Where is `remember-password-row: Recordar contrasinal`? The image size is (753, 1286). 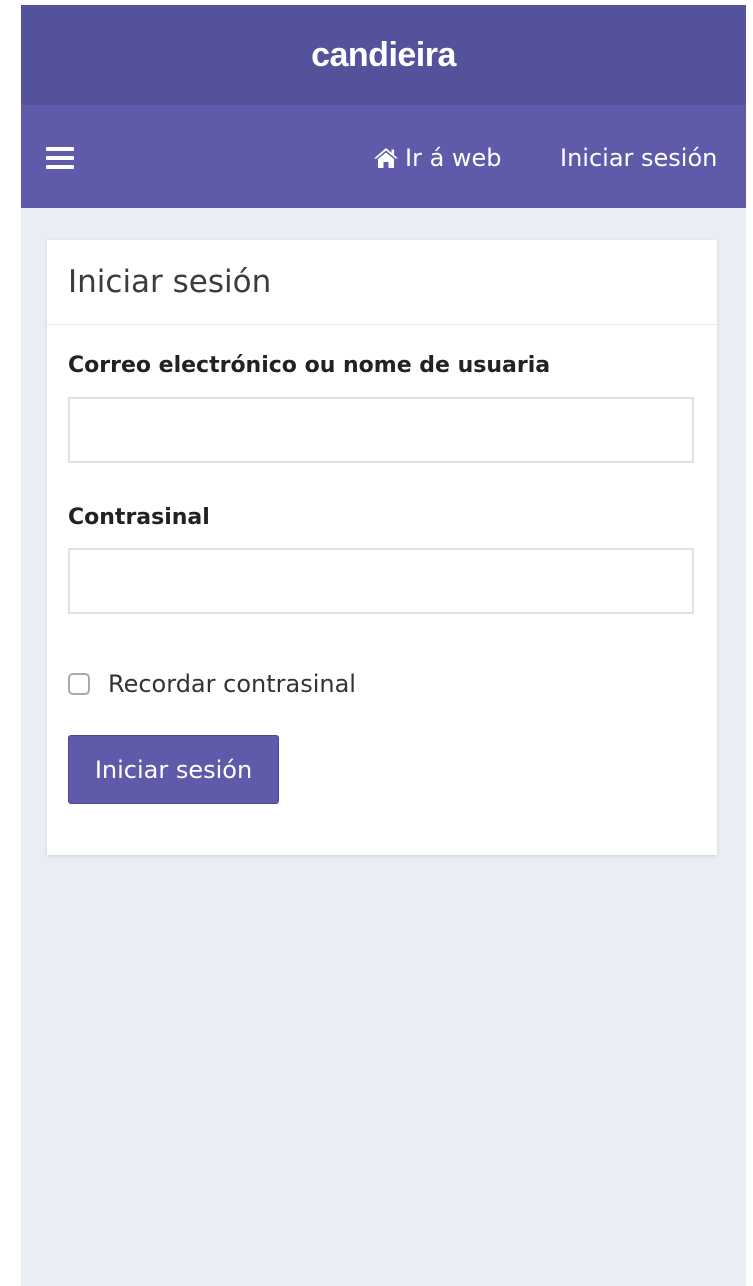
remember-password-row: Recordar contrasinal is located at coordinates (212, 684).